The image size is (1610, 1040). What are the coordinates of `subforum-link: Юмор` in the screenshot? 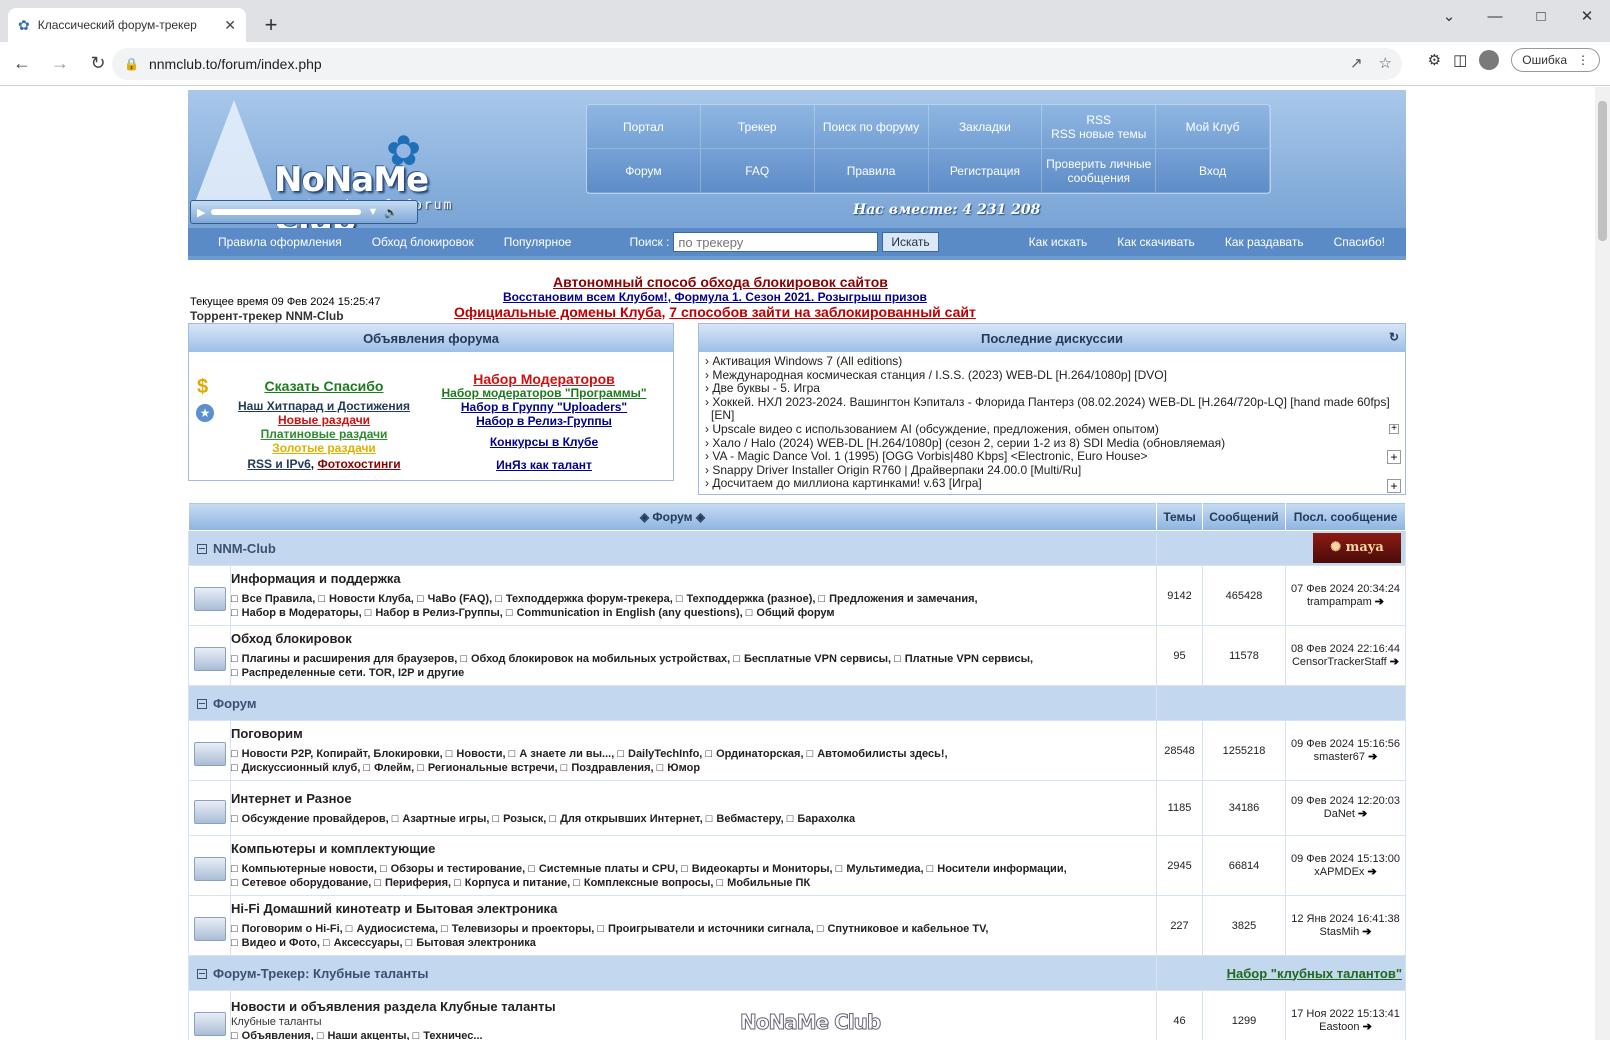 It's located at (678, 768).